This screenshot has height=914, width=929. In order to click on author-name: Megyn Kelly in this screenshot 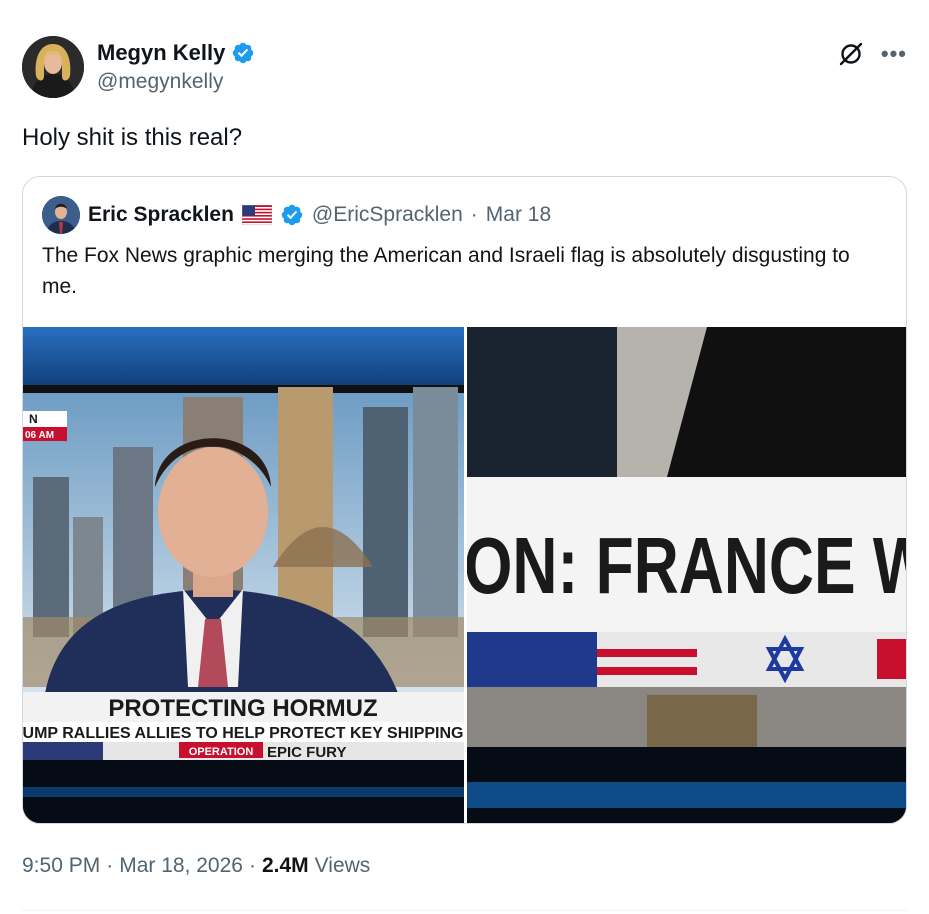, I will do `click(176, 53)`.